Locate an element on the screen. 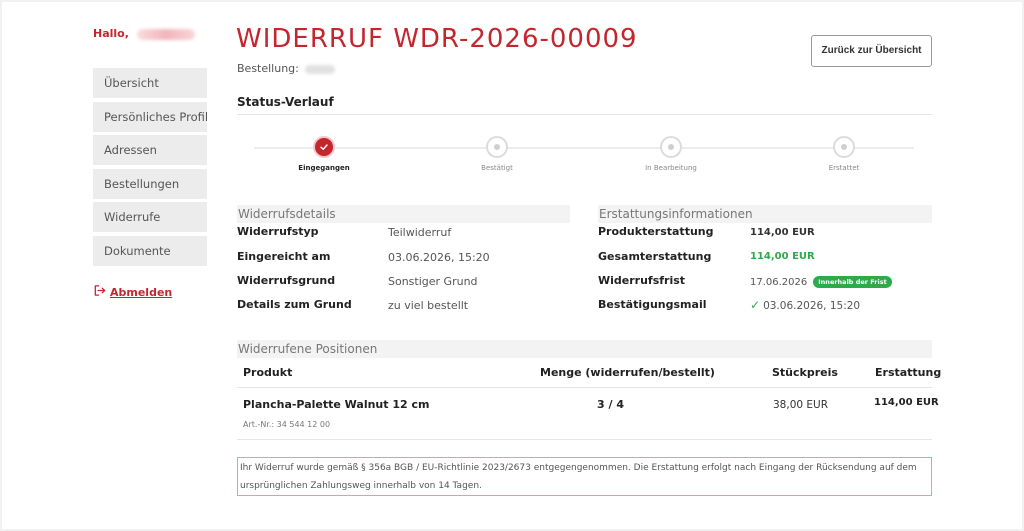 The height and width of the screenshot is (531, 1024). status-step-confirmed: Bestätigt is located at coordinates (497, 154).